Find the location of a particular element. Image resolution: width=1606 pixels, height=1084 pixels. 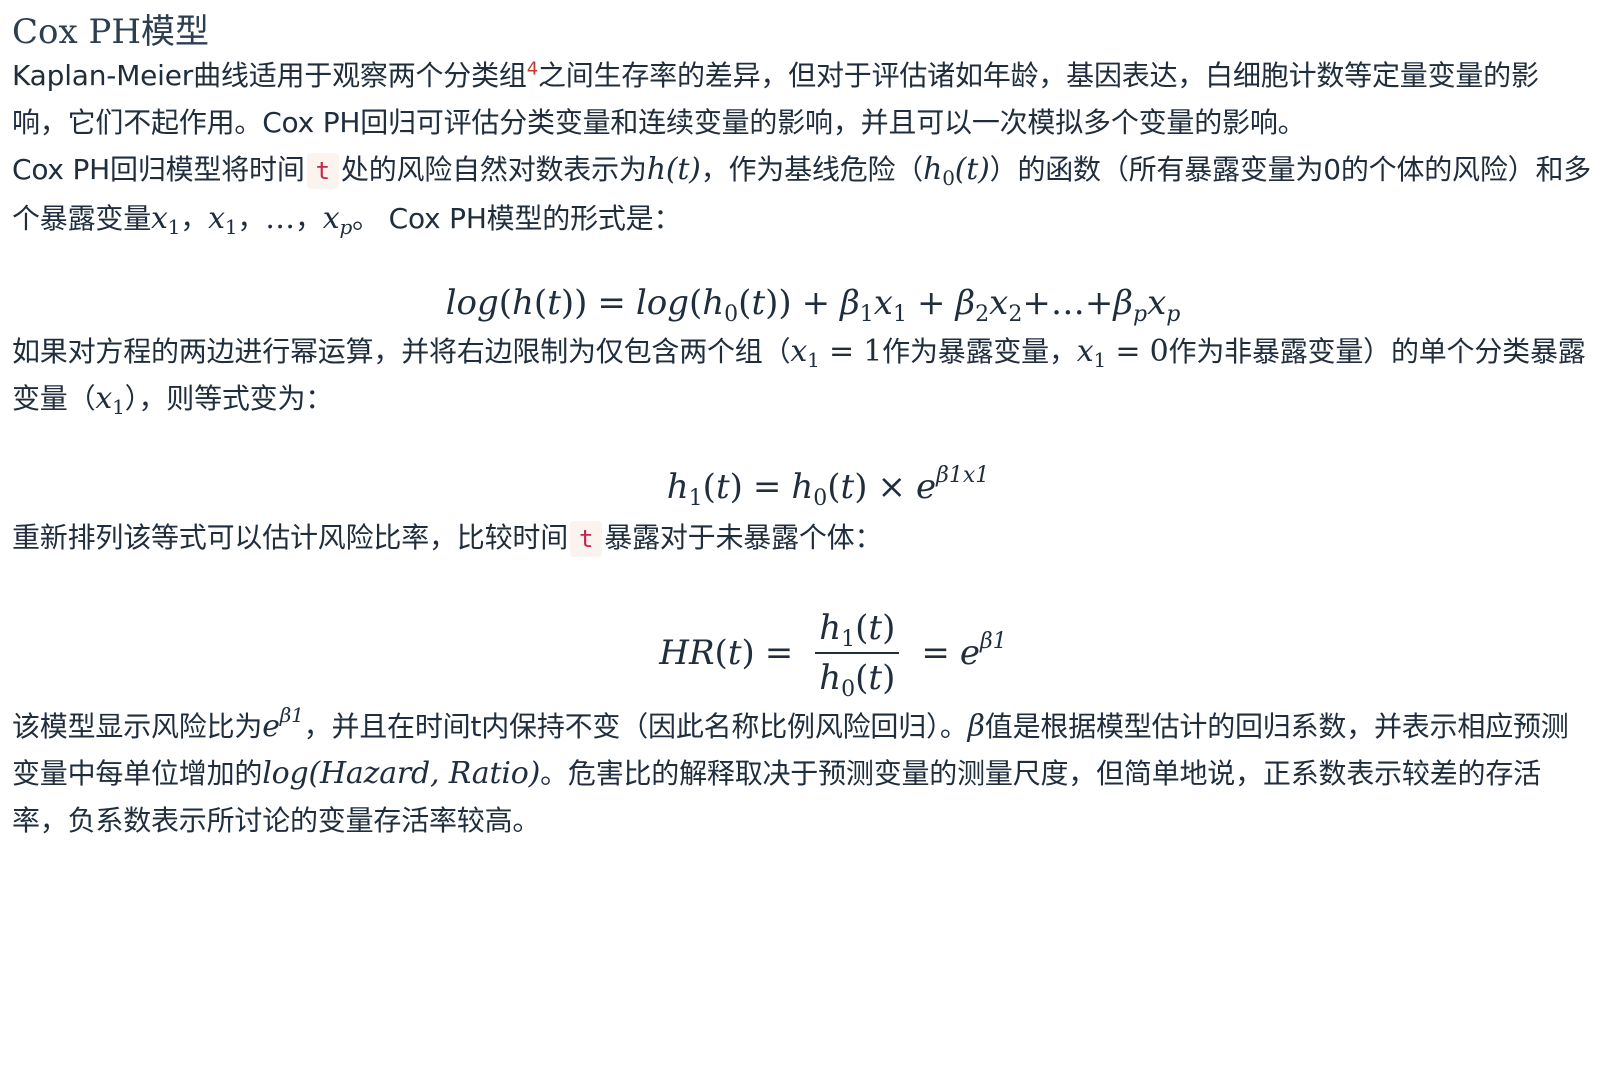

math-beta: β is located at coordinates (976, 726).